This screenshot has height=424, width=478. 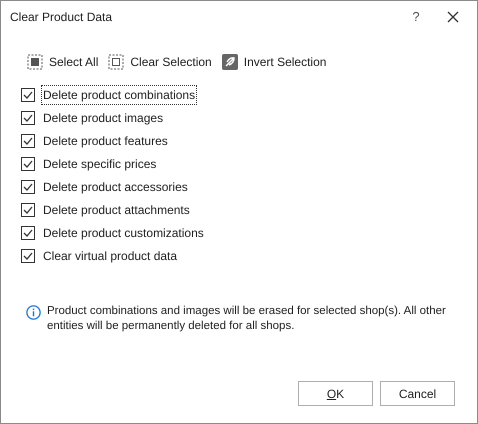 What do you see at coordinates (417, 393) in the screenshot?
I see `dialog-button: Cancel` at bounding box center [417, 393].